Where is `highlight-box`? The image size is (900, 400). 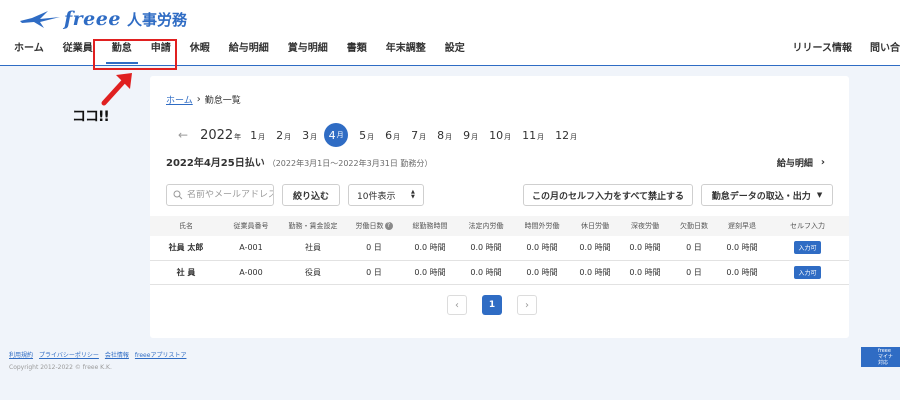
highlight-box is located at coordinates (135, 54).